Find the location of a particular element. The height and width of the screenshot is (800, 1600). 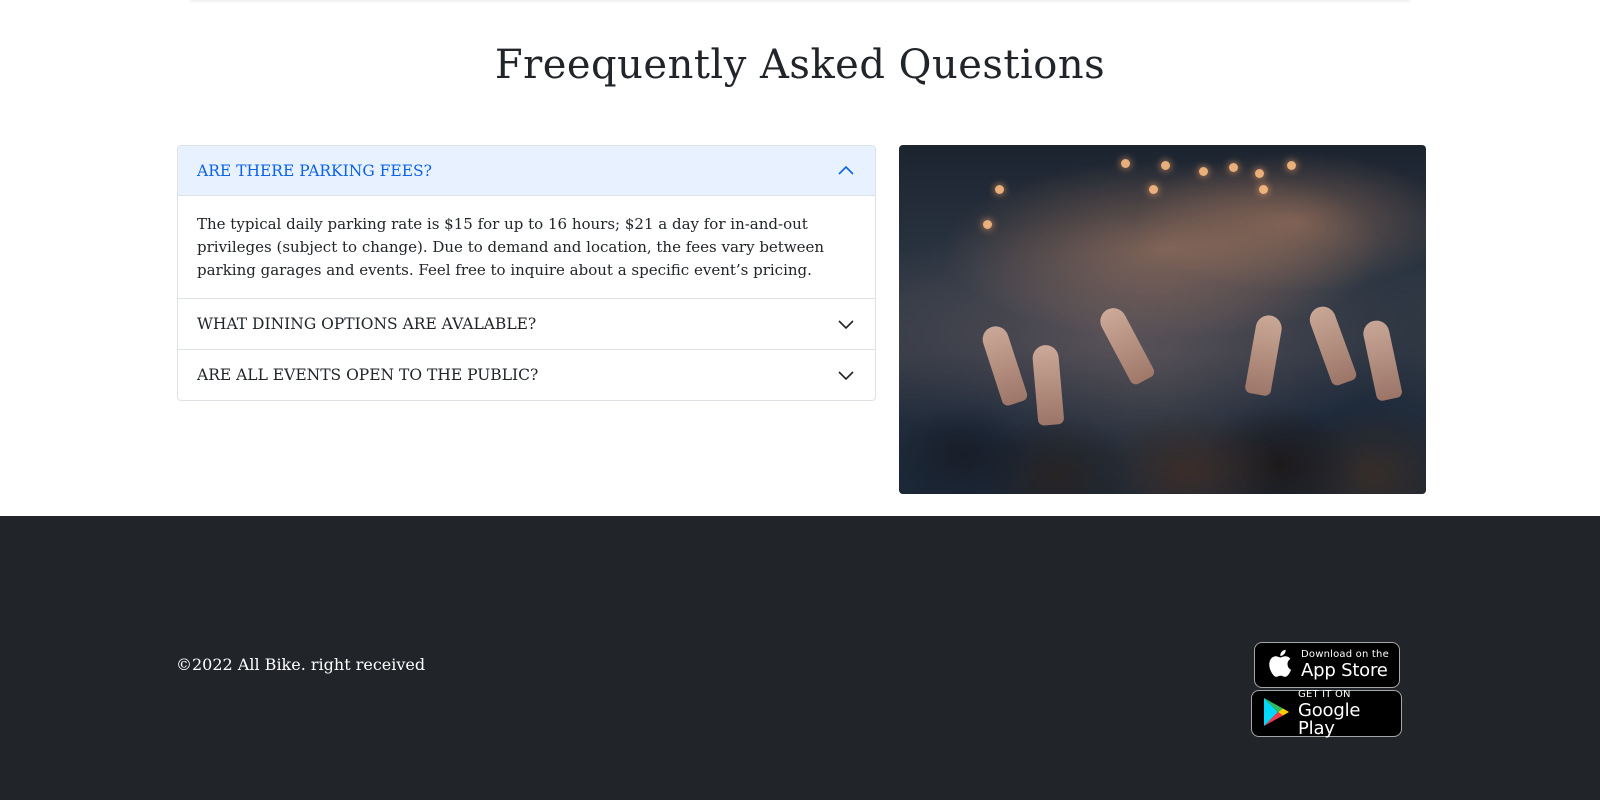

app-store-text: Download on the App Store is located at coordinates (1345, 665).